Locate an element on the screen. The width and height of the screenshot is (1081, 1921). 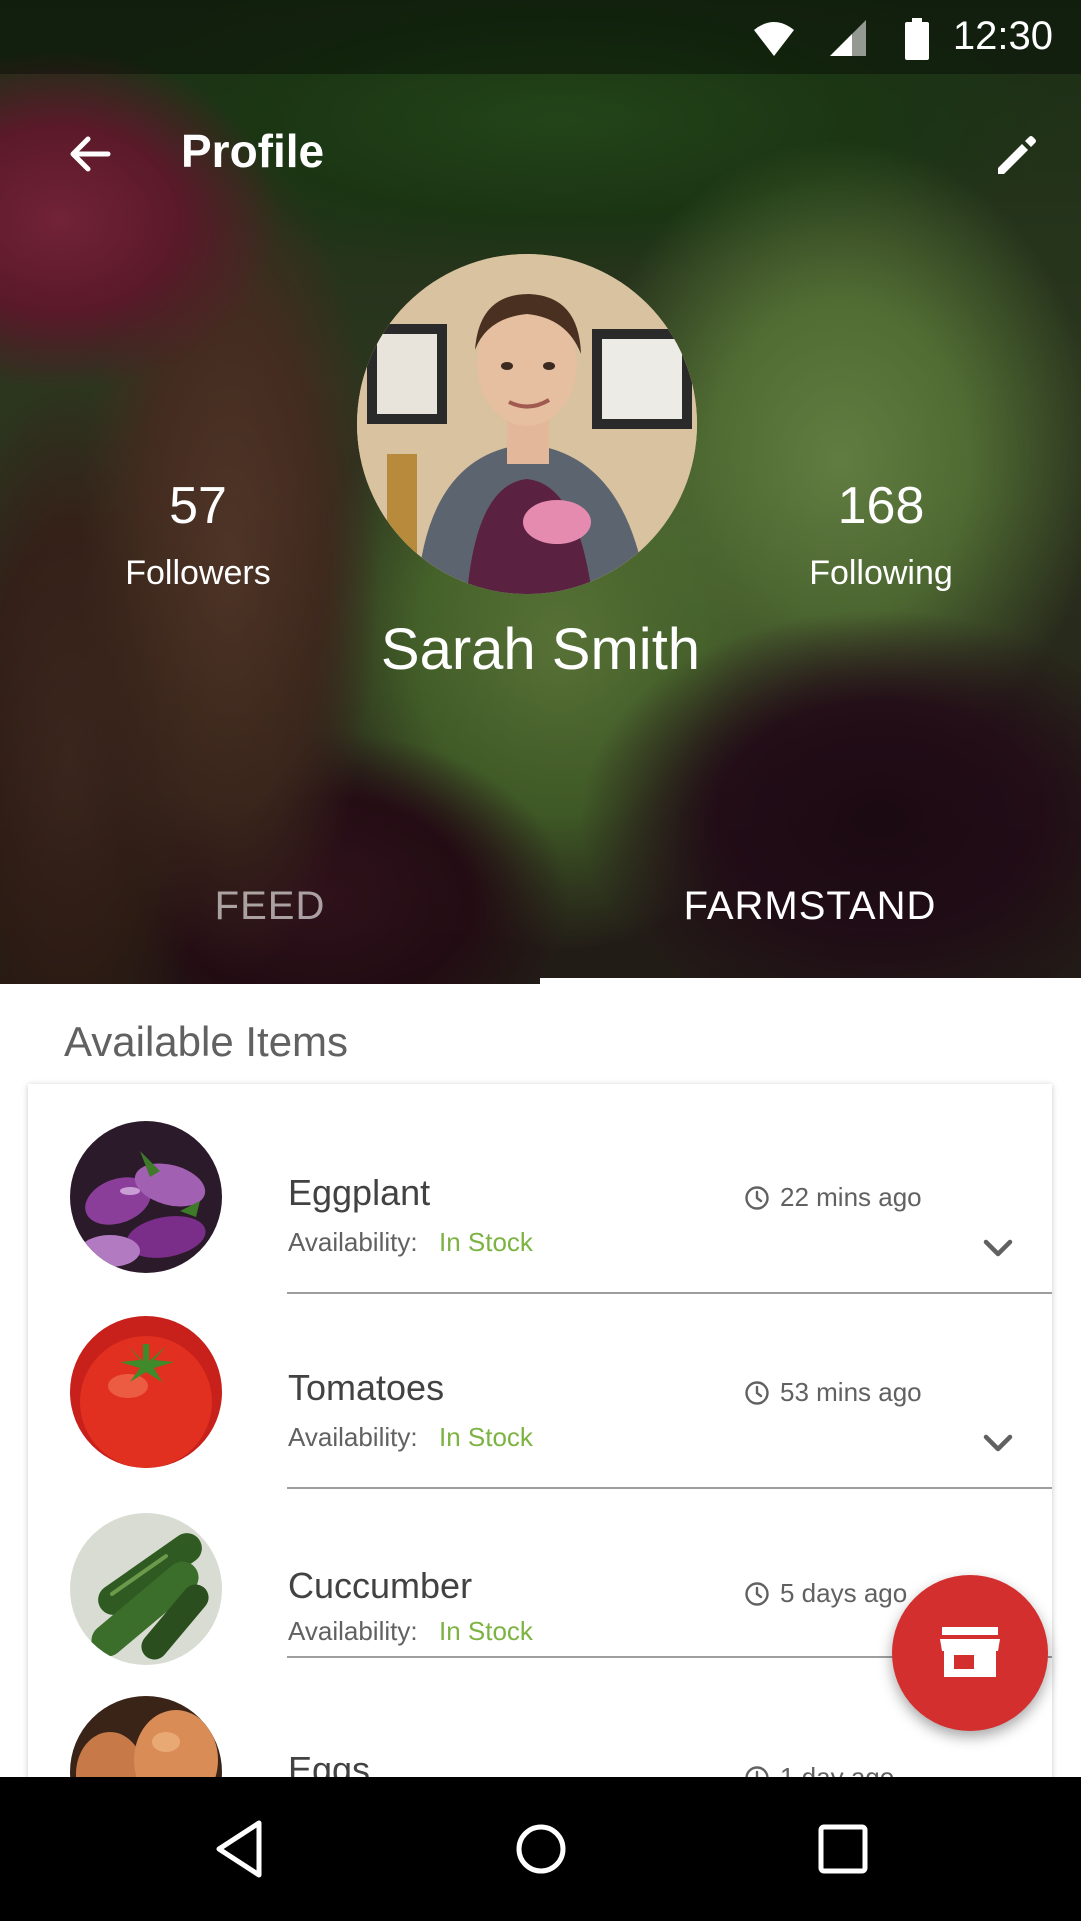
storefront-icon is located at coordinates (970, 1652).